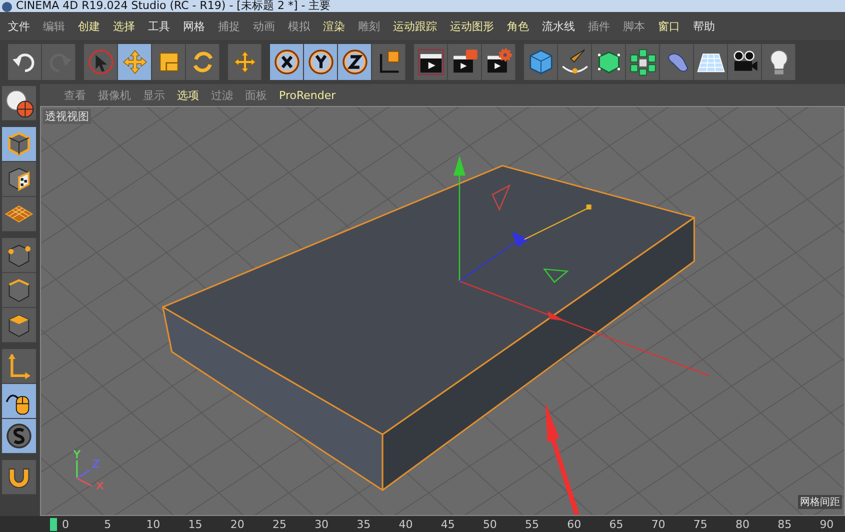 The height and width of the screenshot is (532, 845). I want to click on menu-item: 选择, so click(124, 26).